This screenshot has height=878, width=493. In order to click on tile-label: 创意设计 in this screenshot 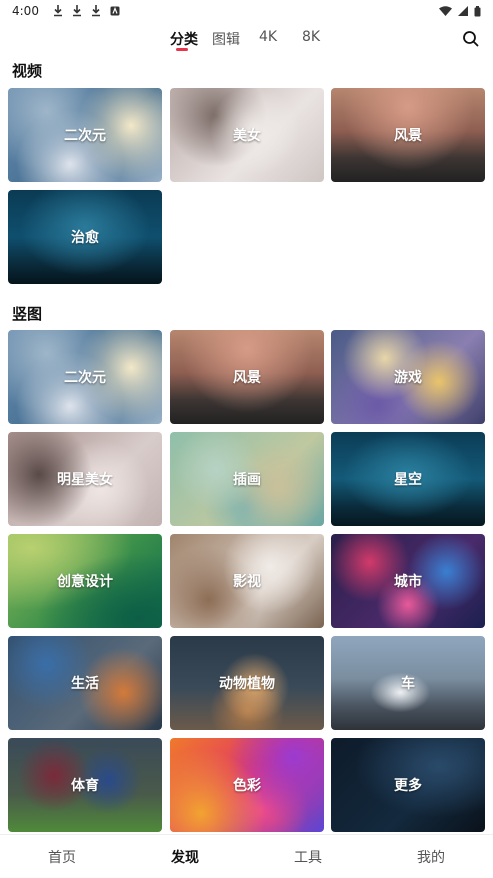, I will do `click(85, 582)`.